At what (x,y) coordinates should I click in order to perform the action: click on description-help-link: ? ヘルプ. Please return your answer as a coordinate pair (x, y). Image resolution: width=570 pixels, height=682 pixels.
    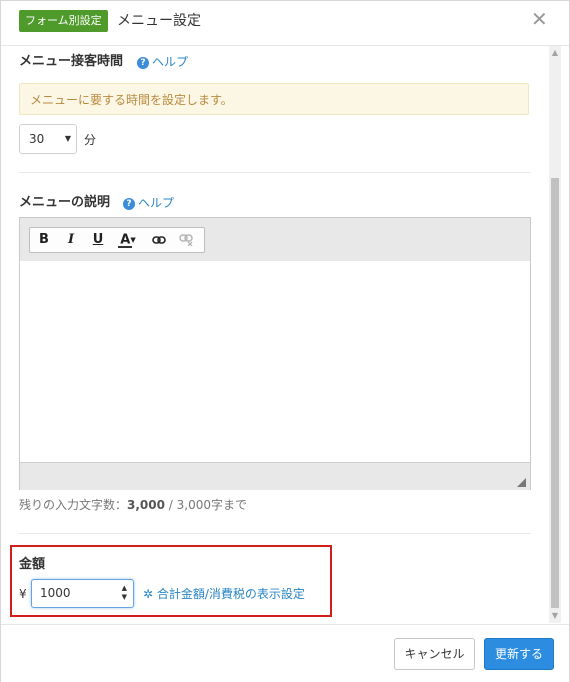
    Looking at the image, I should click on (148, 203).